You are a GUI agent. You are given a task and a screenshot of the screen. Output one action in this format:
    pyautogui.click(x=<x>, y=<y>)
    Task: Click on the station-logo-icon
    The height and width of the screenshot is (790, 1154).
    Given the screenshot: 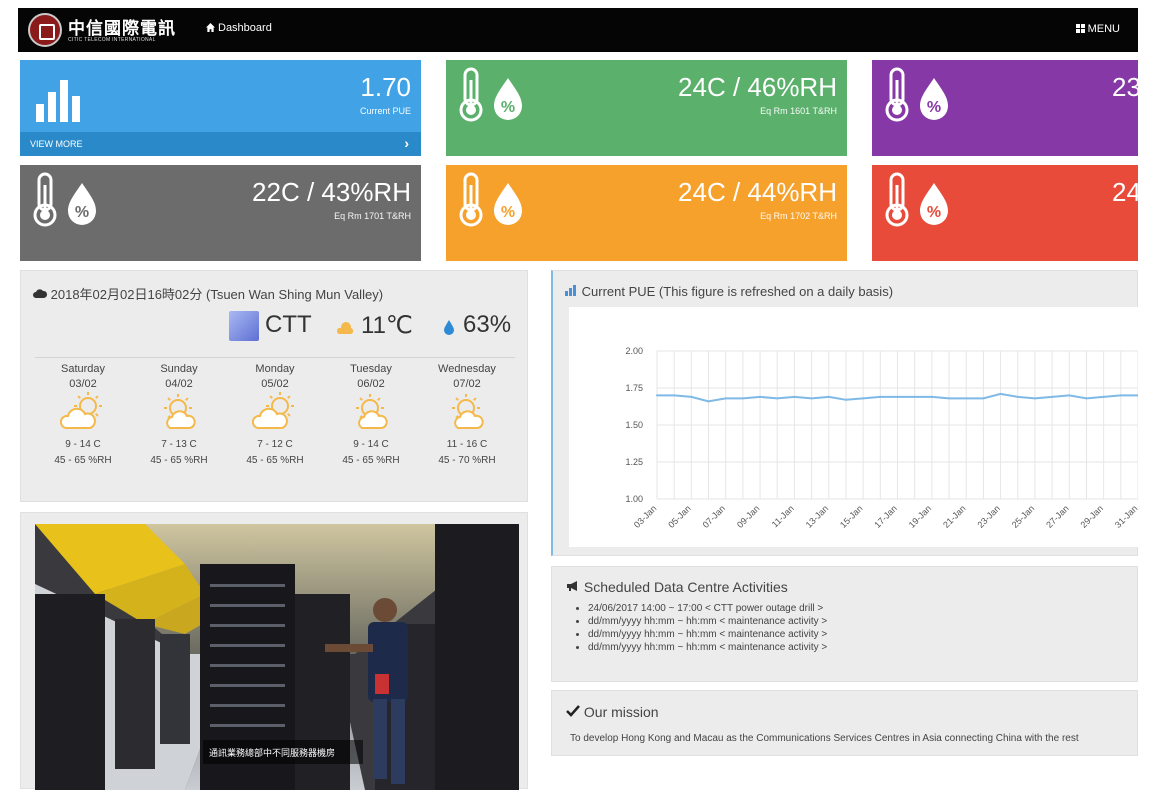 What is the action you would take?
    pyautogui.click(x=244, y=326)
    